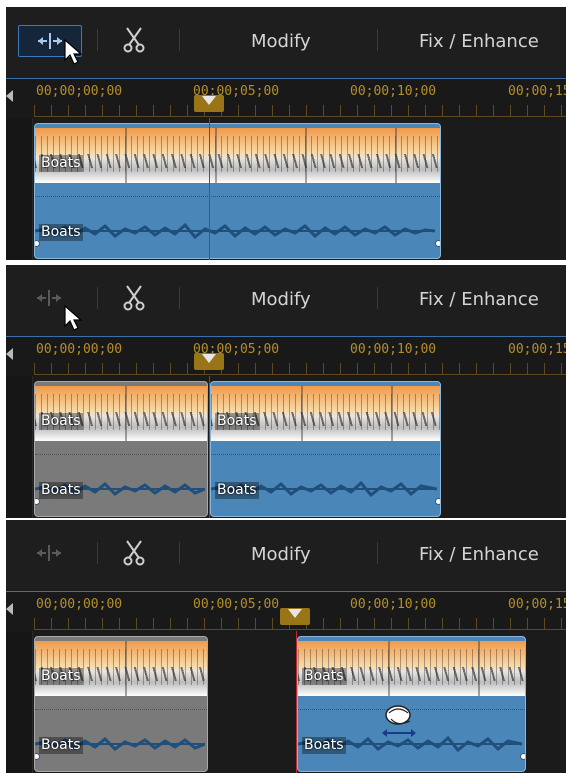 This screenshot has width=566, height=773. Describe the element at coordinates (399, 721) in the screenshot. I see `hand-move-icon` at that location.